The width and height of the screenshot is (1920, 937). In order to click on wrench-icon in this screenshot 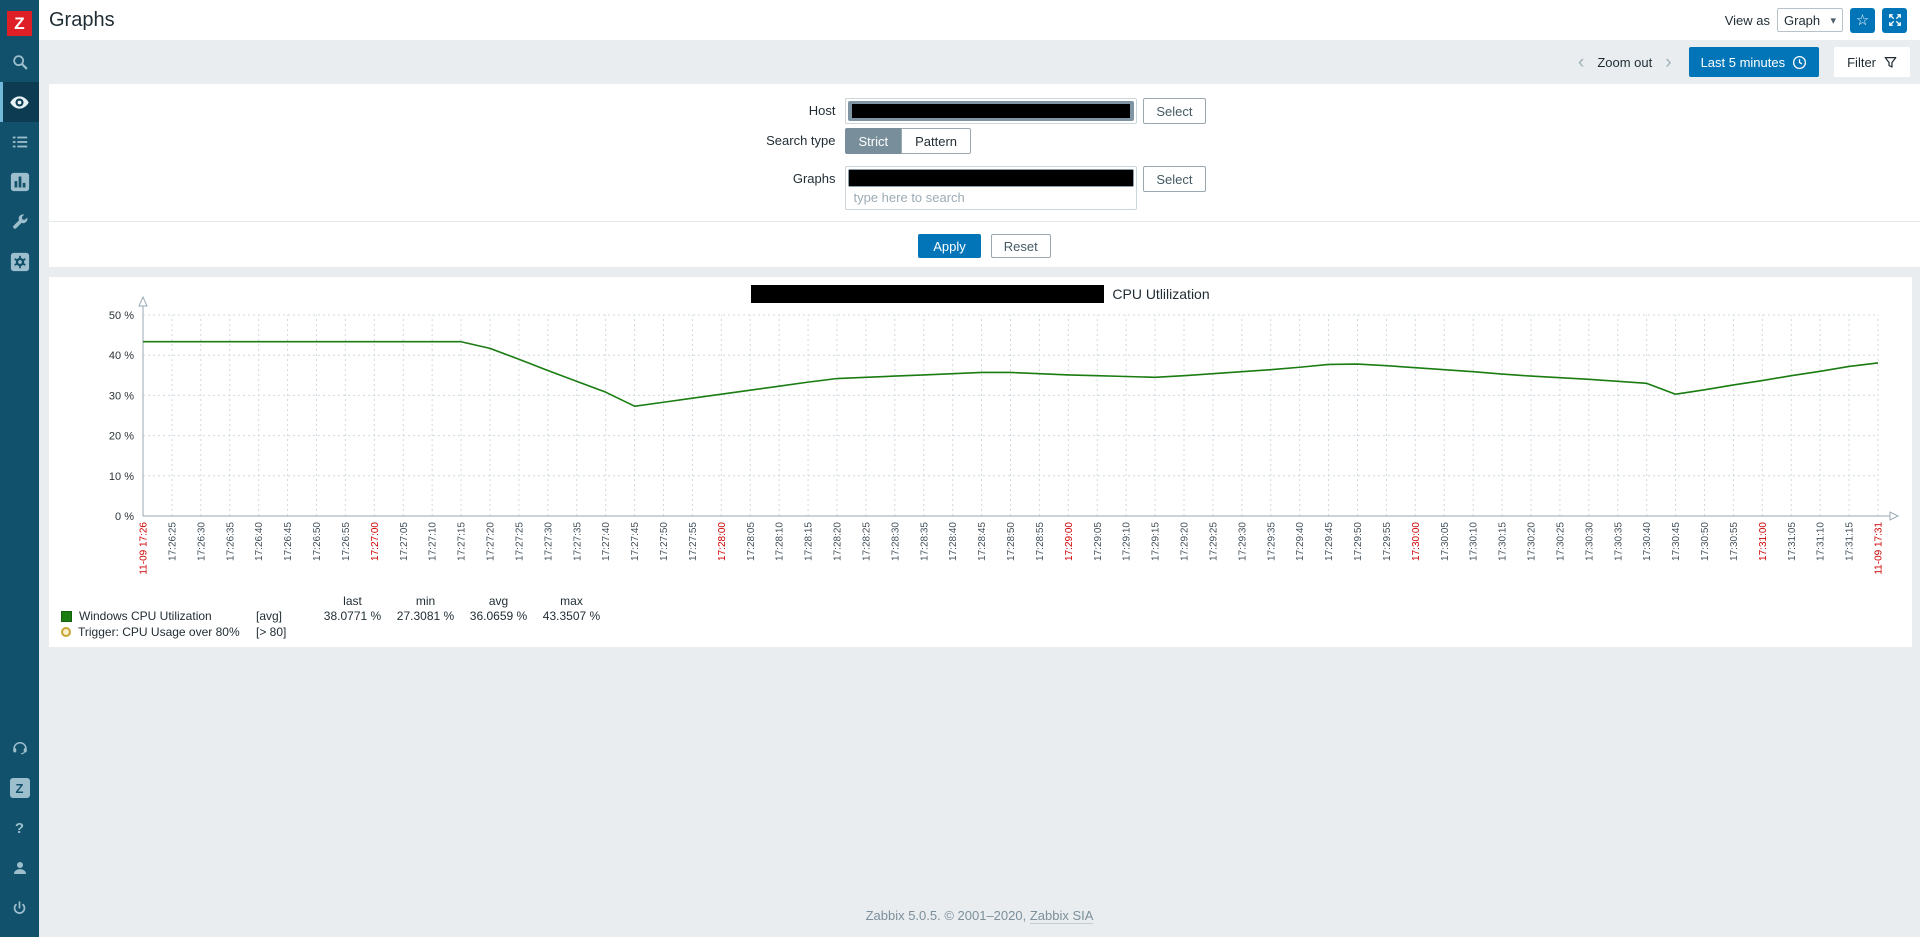, I will do `click(19, 221)`.